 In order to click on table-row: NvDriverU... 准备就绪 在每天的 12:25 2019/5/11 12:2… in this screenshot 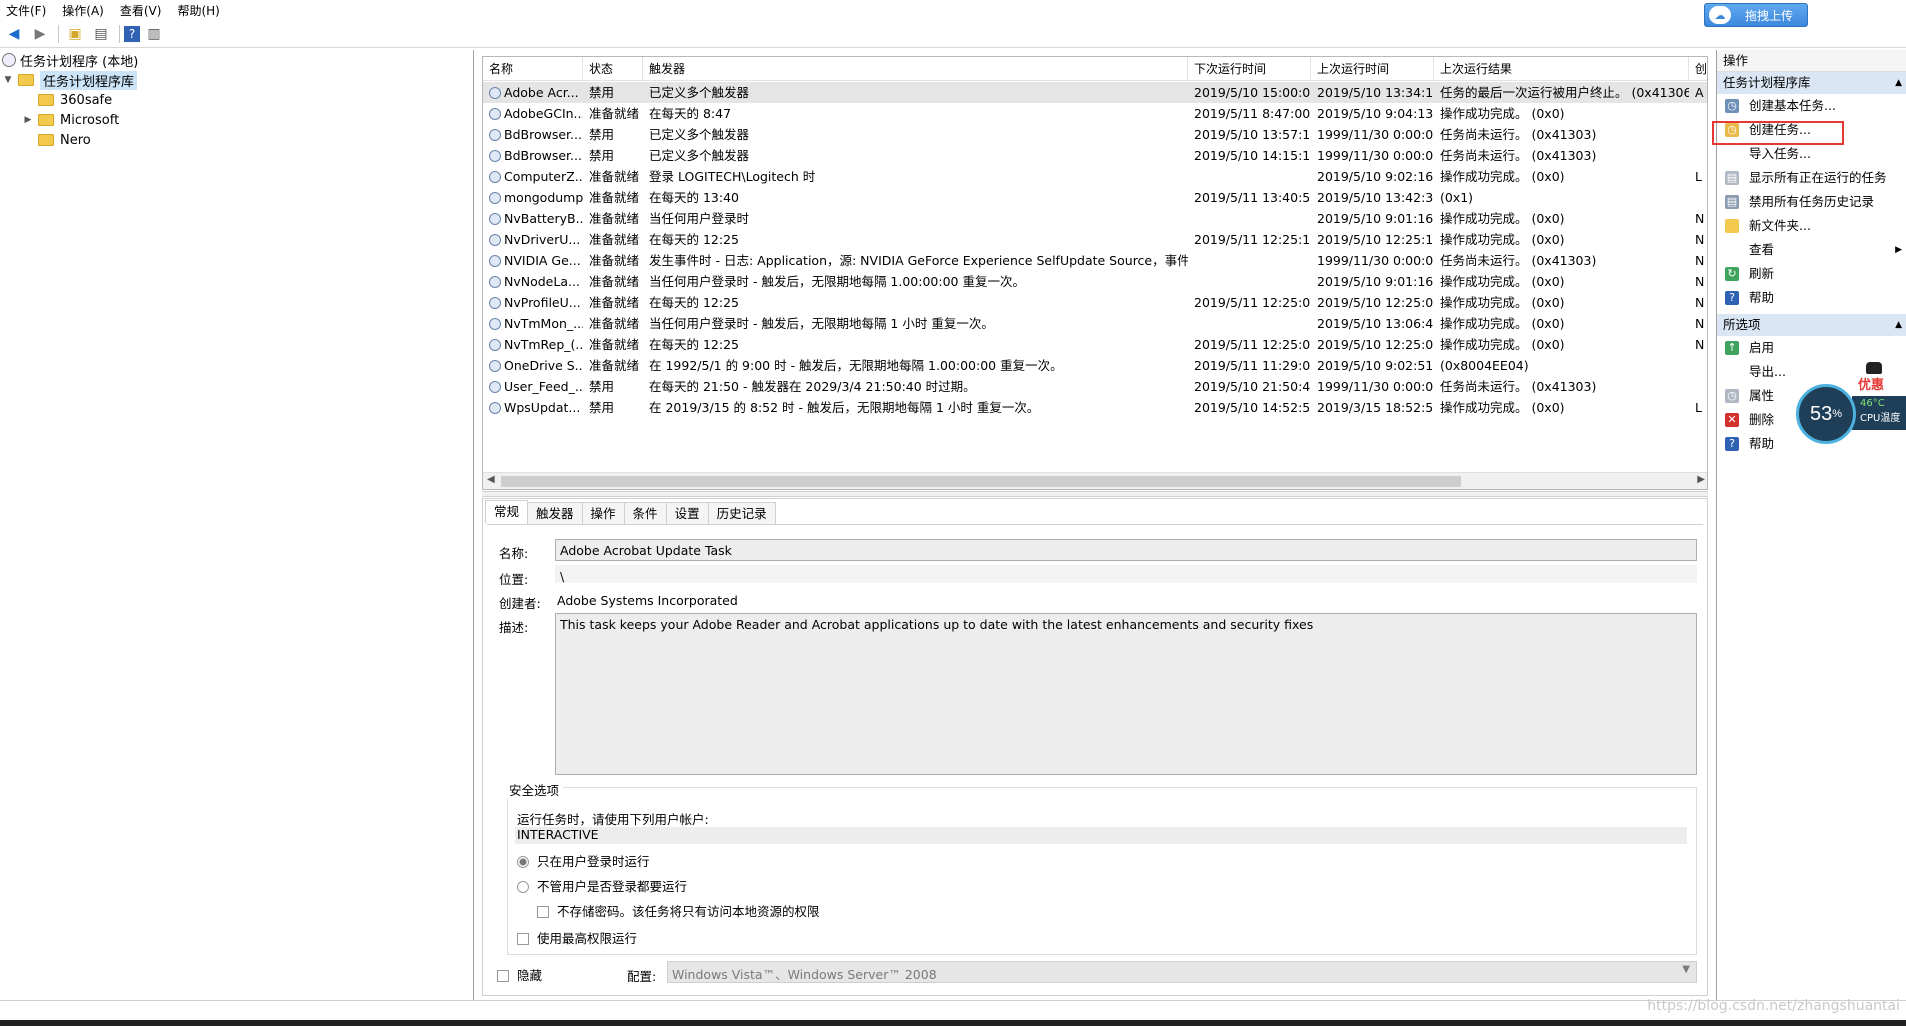, I will do `click(1095, 239)`.